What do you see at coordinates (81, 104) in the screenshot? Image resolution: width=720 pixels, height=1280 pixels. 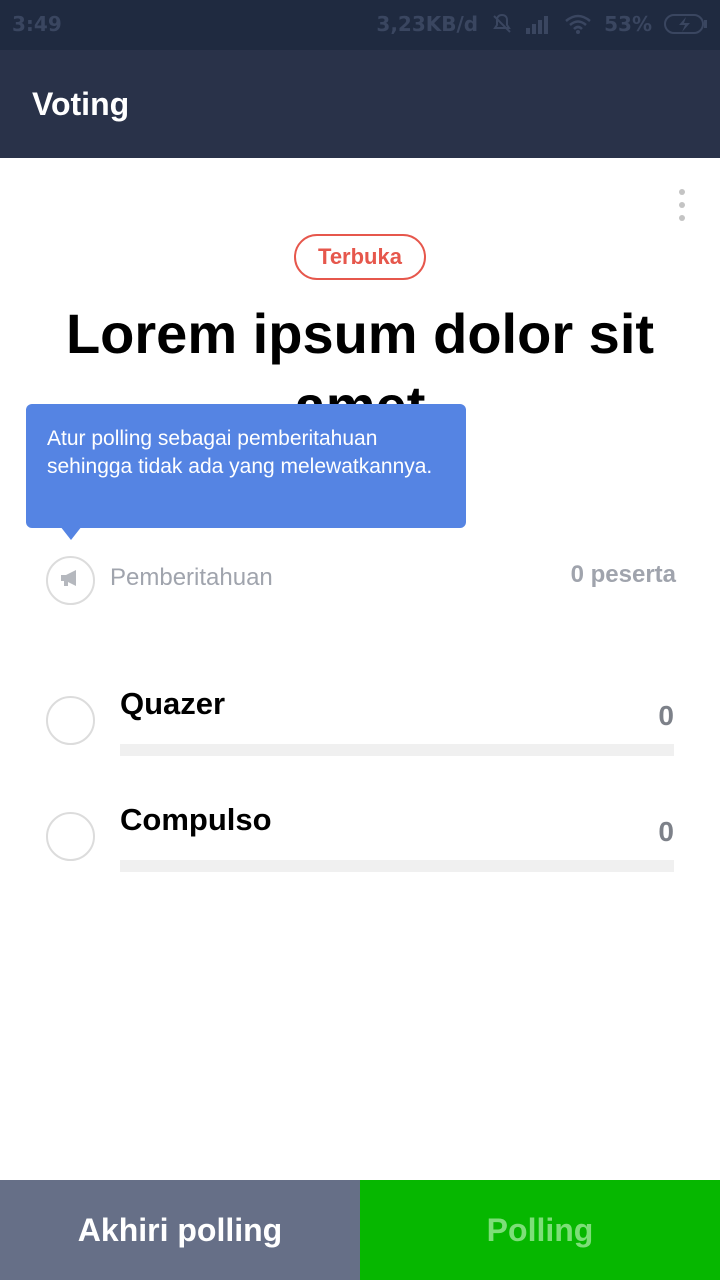 I see `page-title: Voting` at bounding box center [81, 104].